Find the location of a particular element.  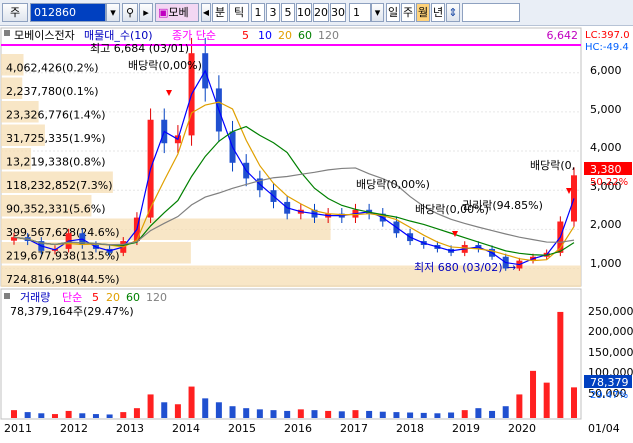

rights-annotation: 권리락(94.85%) is located at coordinates (502, 205).